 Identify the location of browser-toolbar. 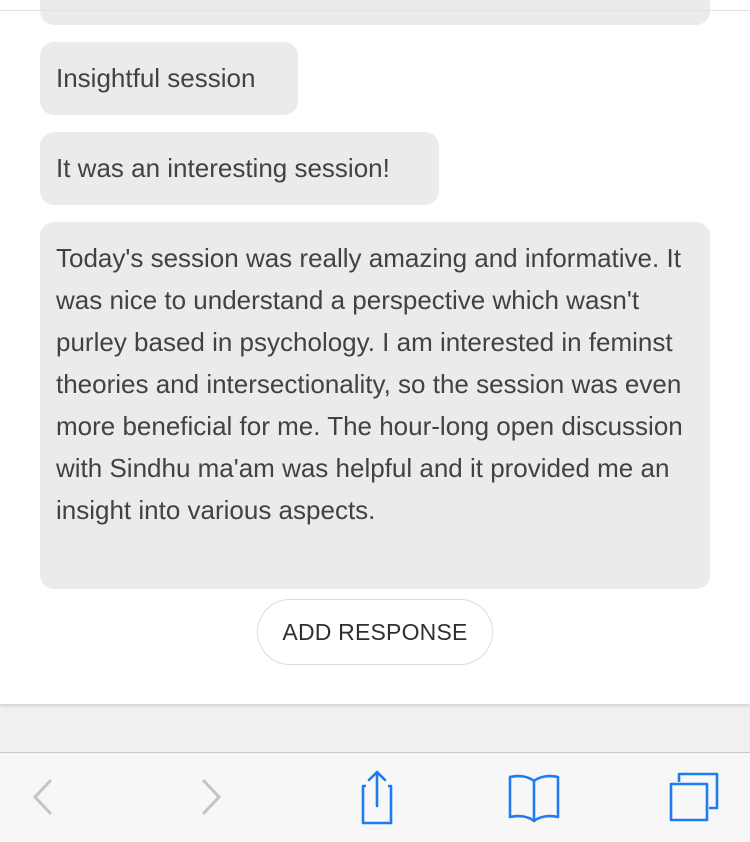
(375, 797).